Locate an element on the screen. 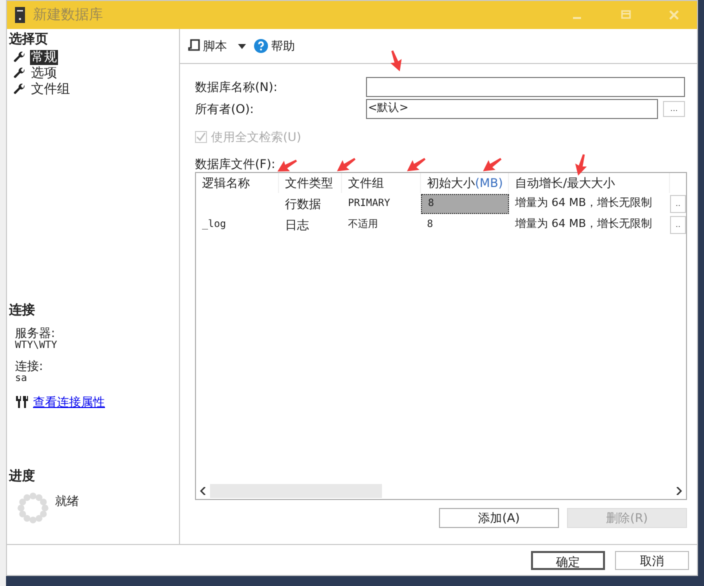  sidebar-item: 选项 is located at coordinates (44, 73).